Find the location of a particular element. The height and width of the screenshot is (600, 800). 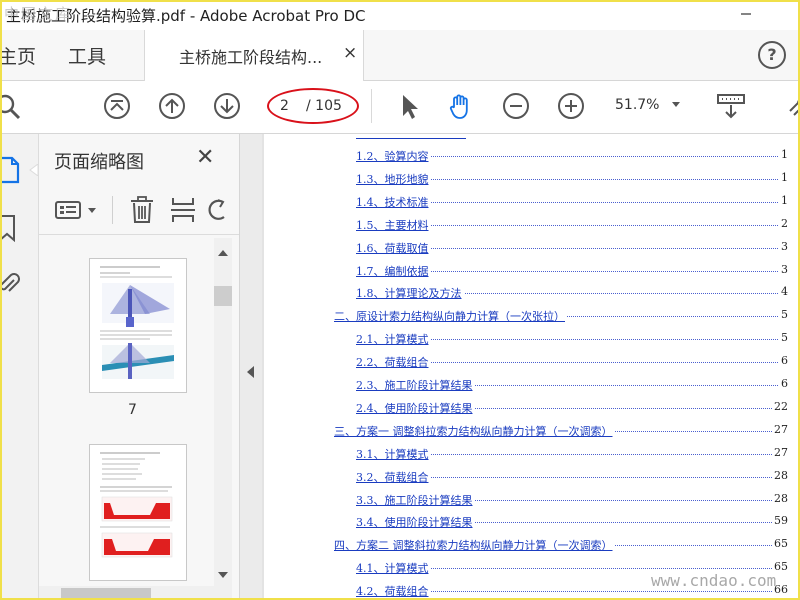

minimize-icon is located at coordinates (746, 14).